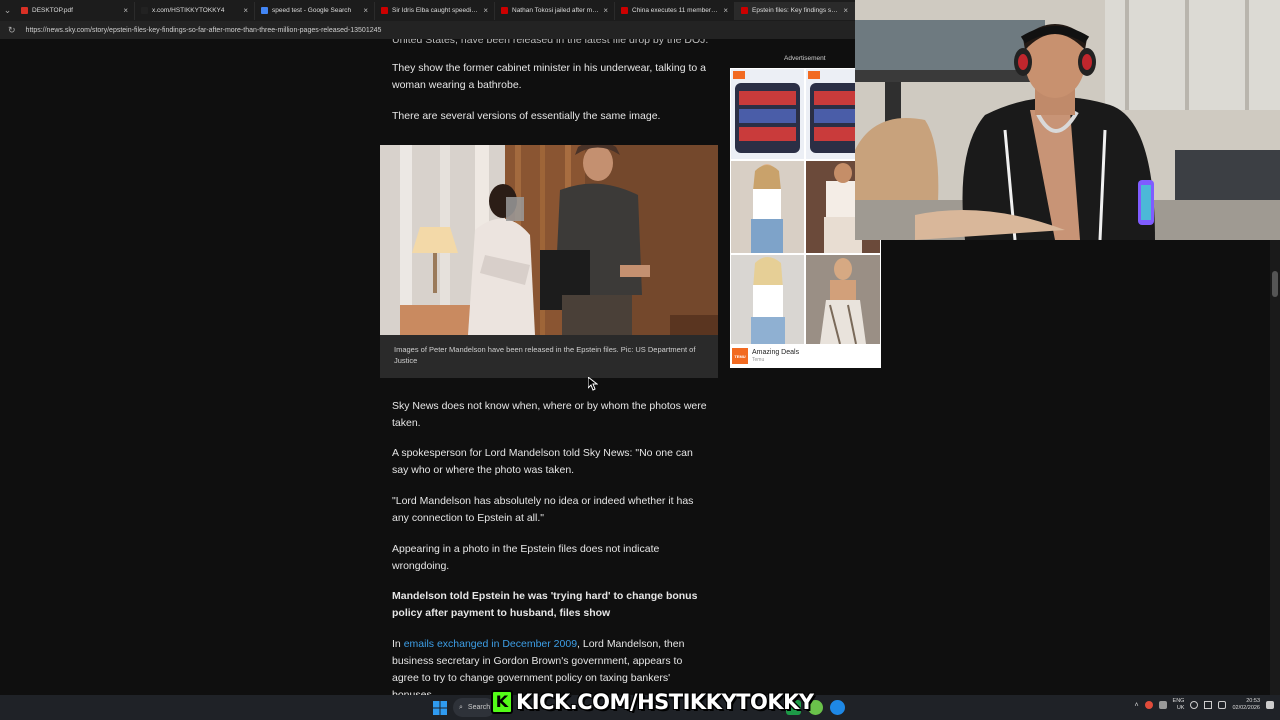  I want to click on paragraph-text: In, so click(398, 644).